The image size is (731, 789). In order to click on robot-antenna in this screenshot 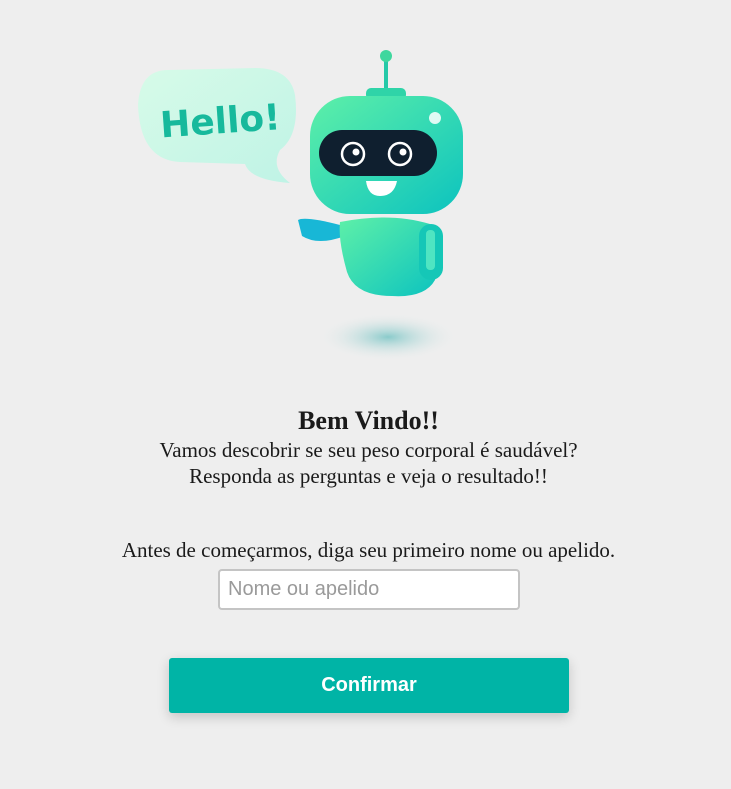, I will do `click(386, 75)`.